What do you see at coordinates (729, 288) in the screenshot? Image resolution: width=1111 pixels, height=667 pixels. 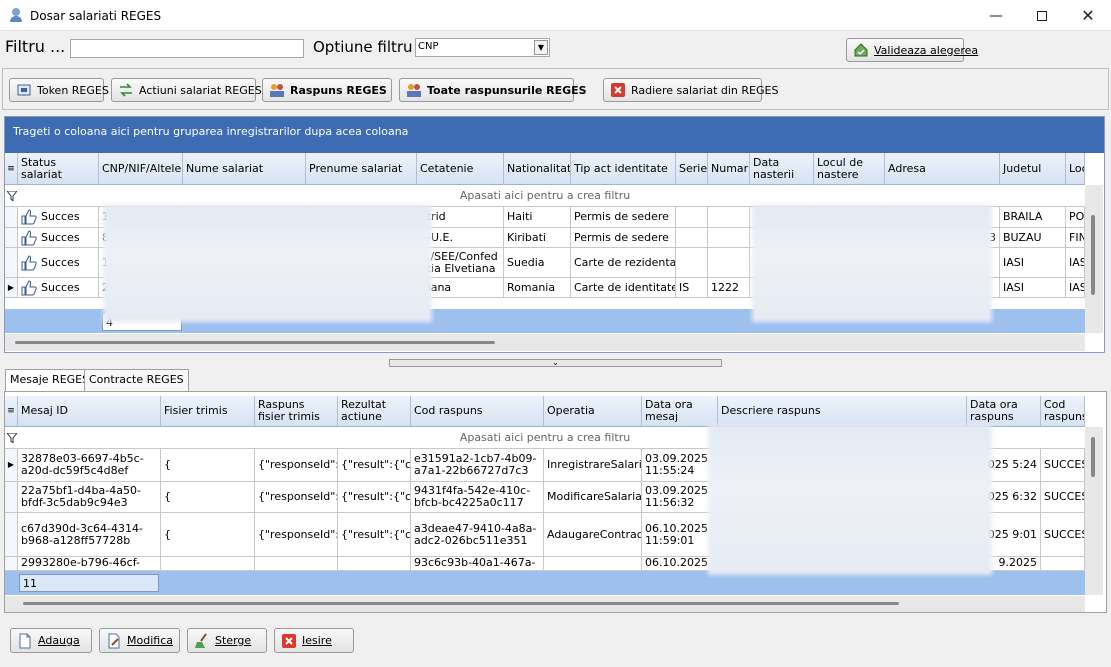 I see `table-cell: 1222` at bounding box center [729, 288].